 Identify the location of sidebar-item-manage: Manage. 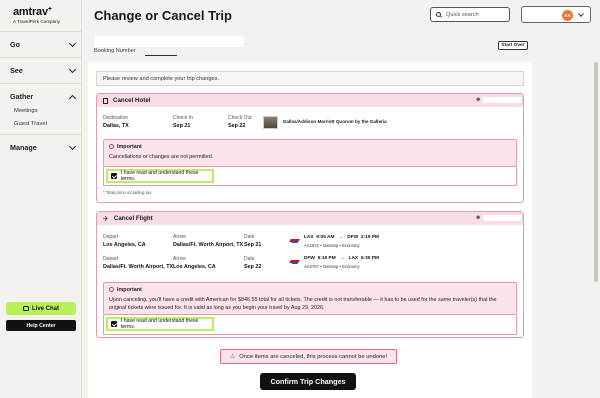
(41, 147).